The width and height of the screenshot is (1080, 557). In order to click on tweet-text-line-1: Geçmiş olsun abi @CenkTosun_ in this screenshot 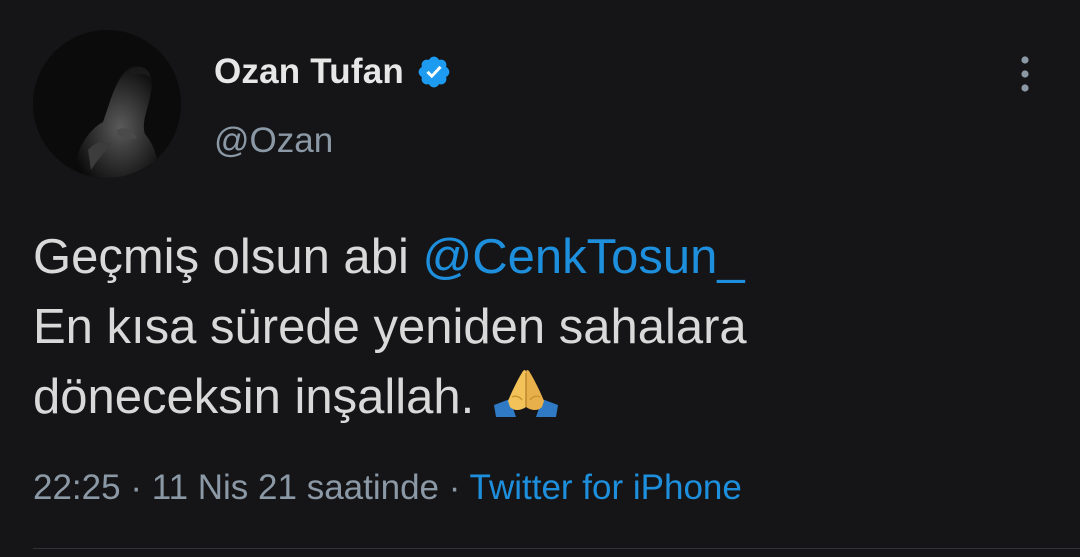, I will do `click(533, 257)`.